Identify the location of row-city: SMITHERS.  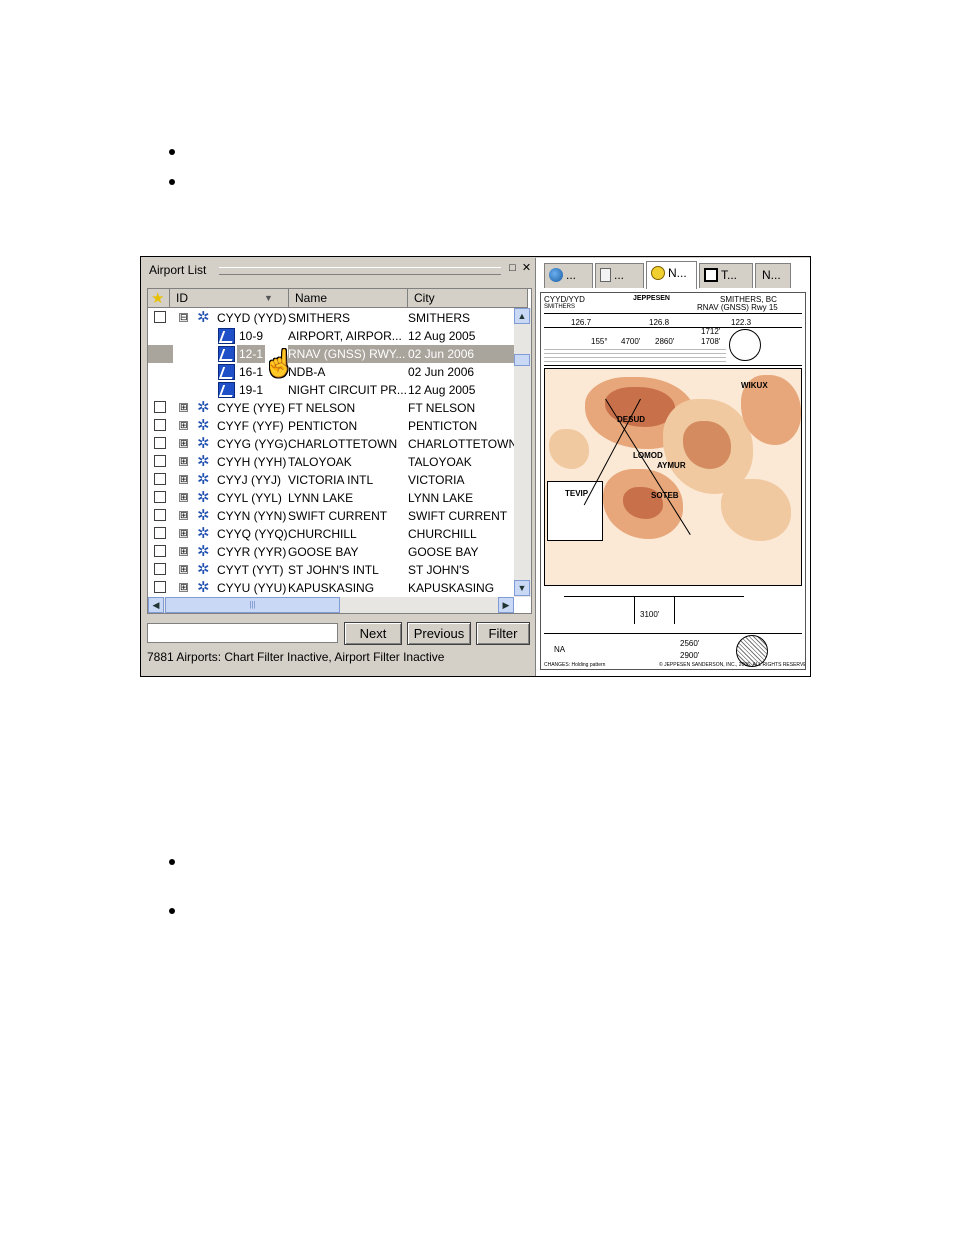
(439, 318).